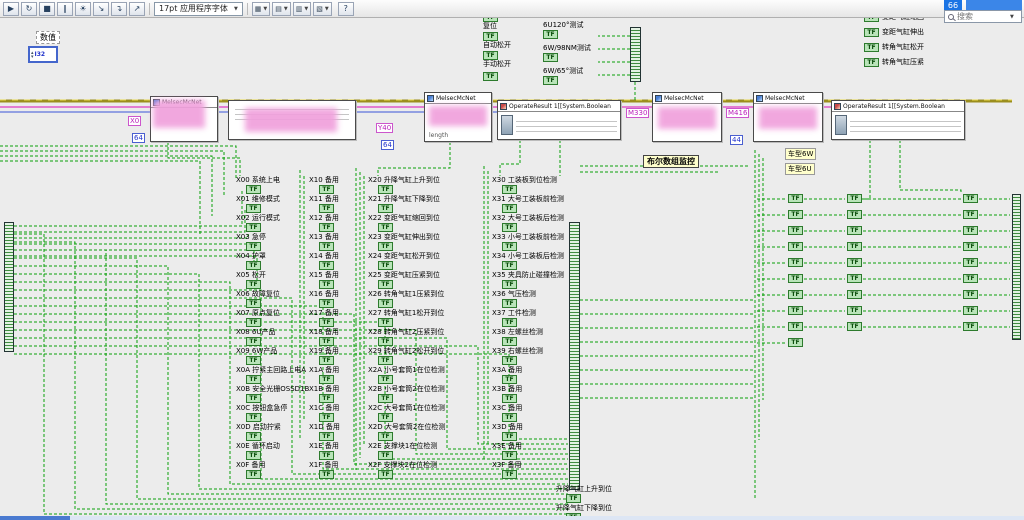 The width and height of the screenshot is (1024, 520). What do you see at coordinates (281, 8) in the screenshot?
I see `toolbar-dropdown-button: ▤ ▼` at bounding box center [281, 8].